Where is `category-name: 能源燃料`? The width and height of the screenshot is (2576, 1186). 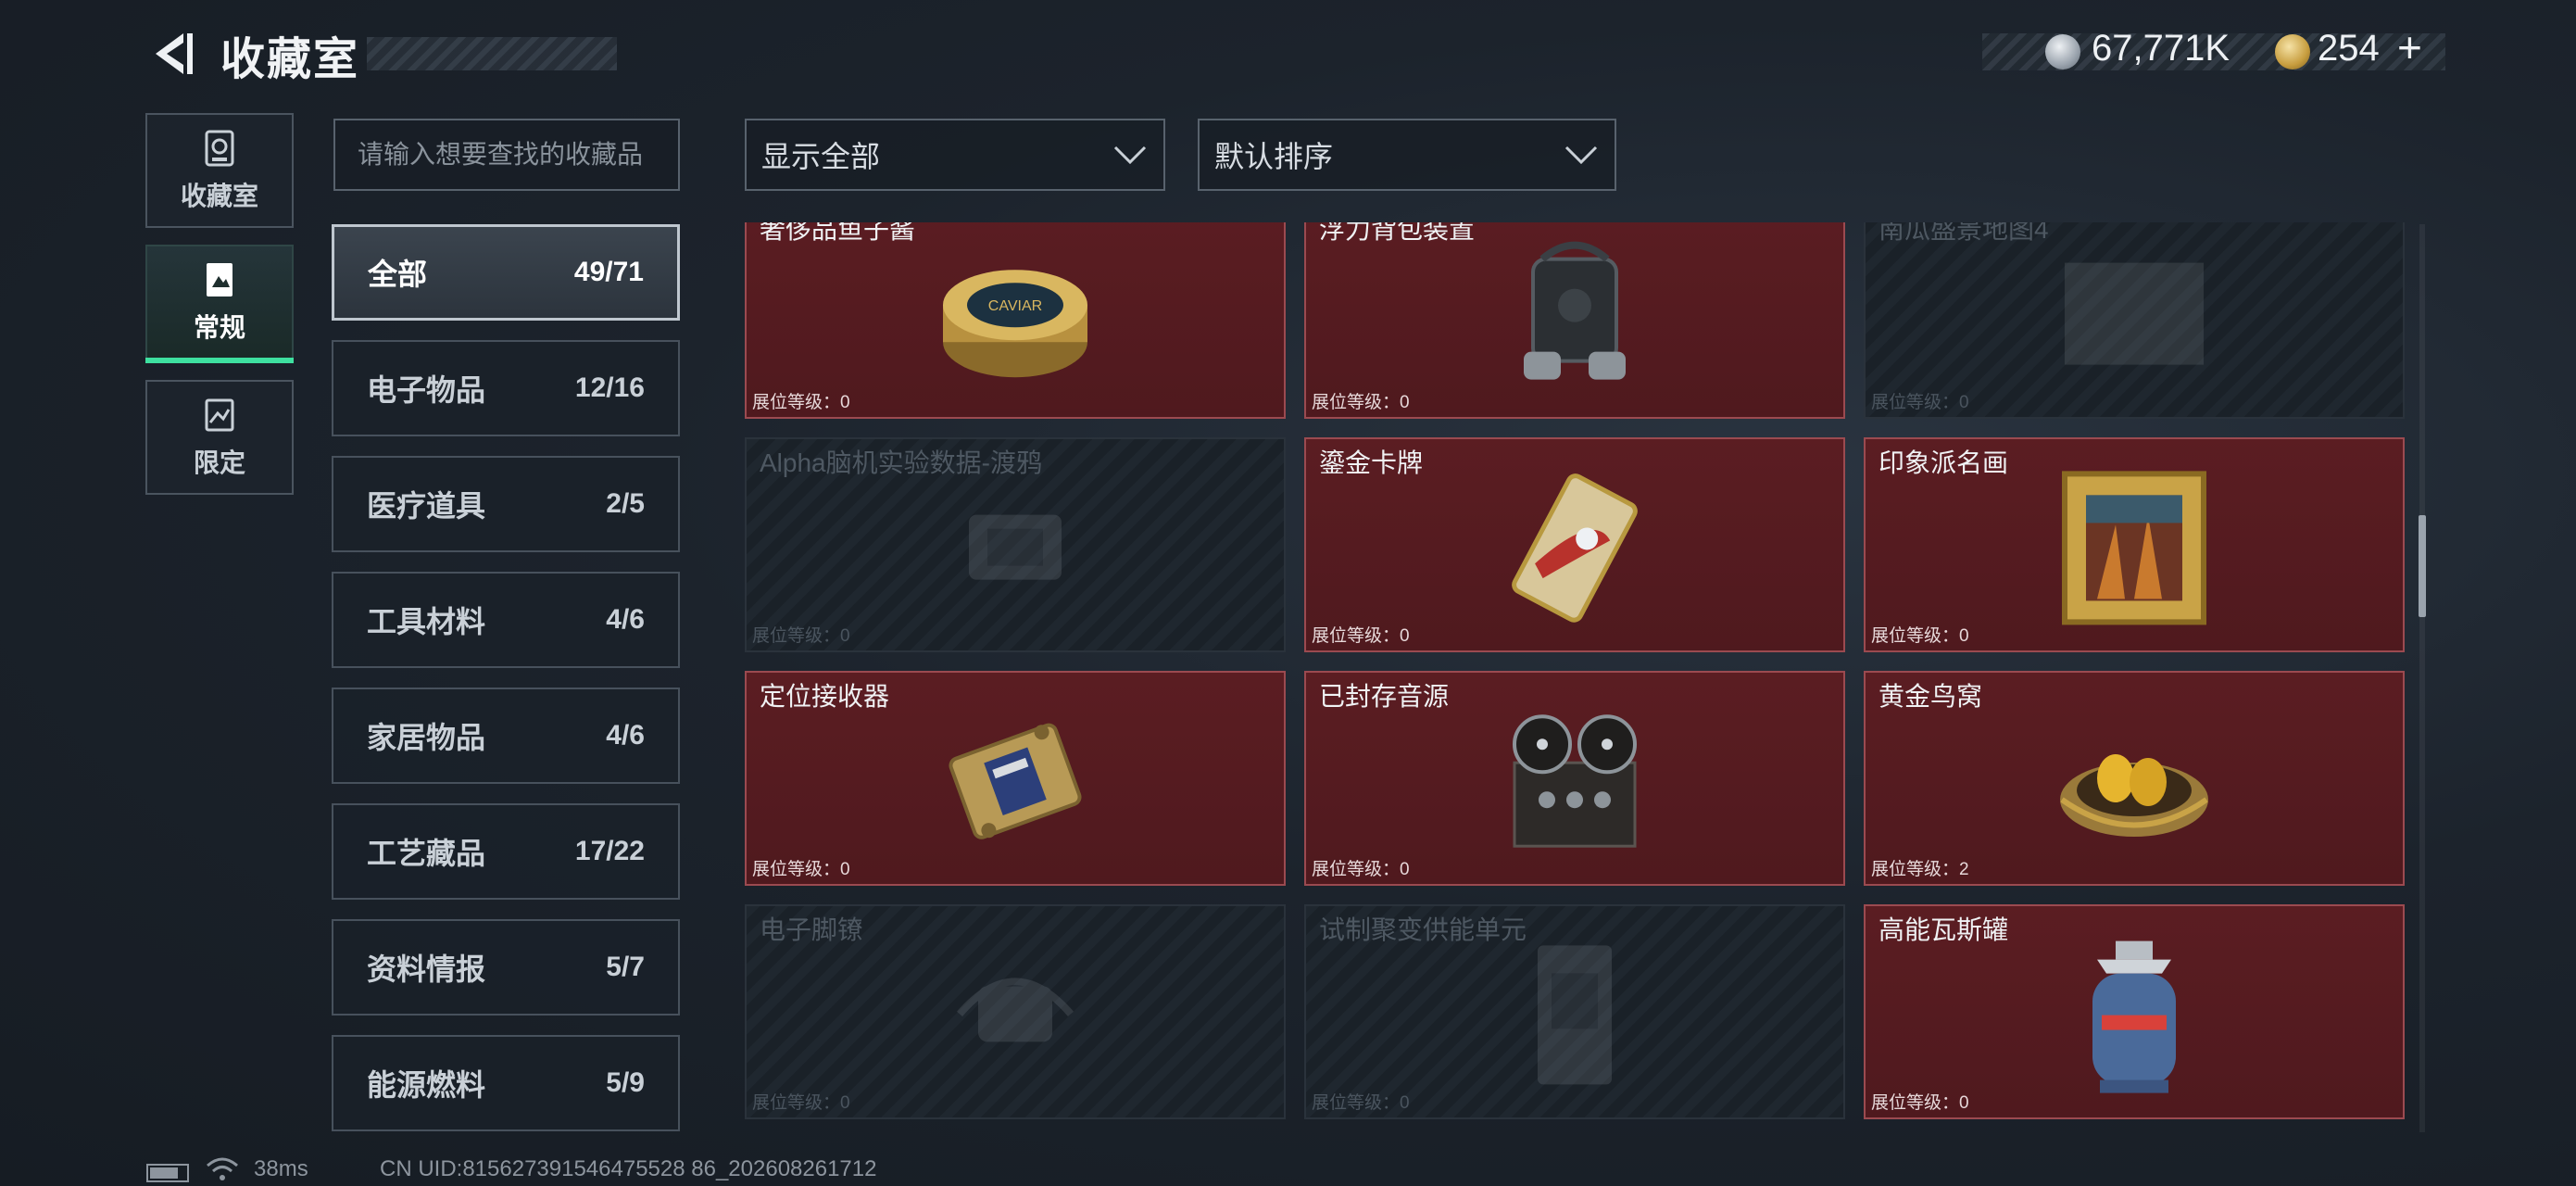
category-name: 能源燃料 is located at coordinates (426, 1085).